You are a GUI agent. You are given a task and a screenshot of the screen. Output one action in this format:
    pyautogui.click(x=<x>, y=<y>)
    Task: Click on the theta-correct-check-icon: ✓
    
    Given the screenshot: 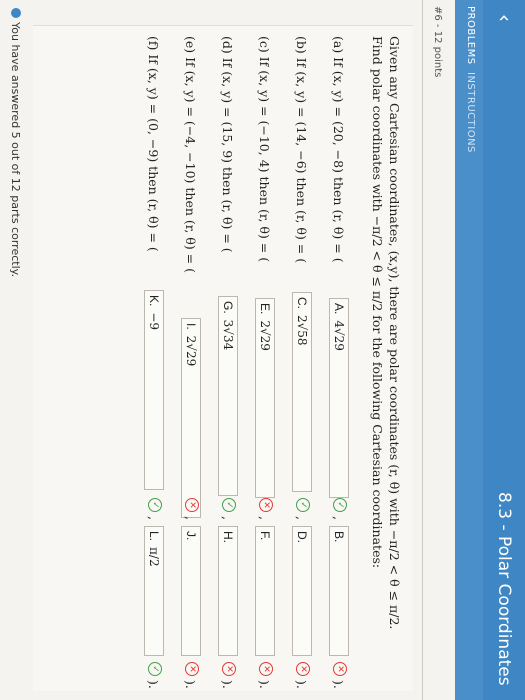 What is the action you would take?
    pyautogui.click(x=155, y=669)
    